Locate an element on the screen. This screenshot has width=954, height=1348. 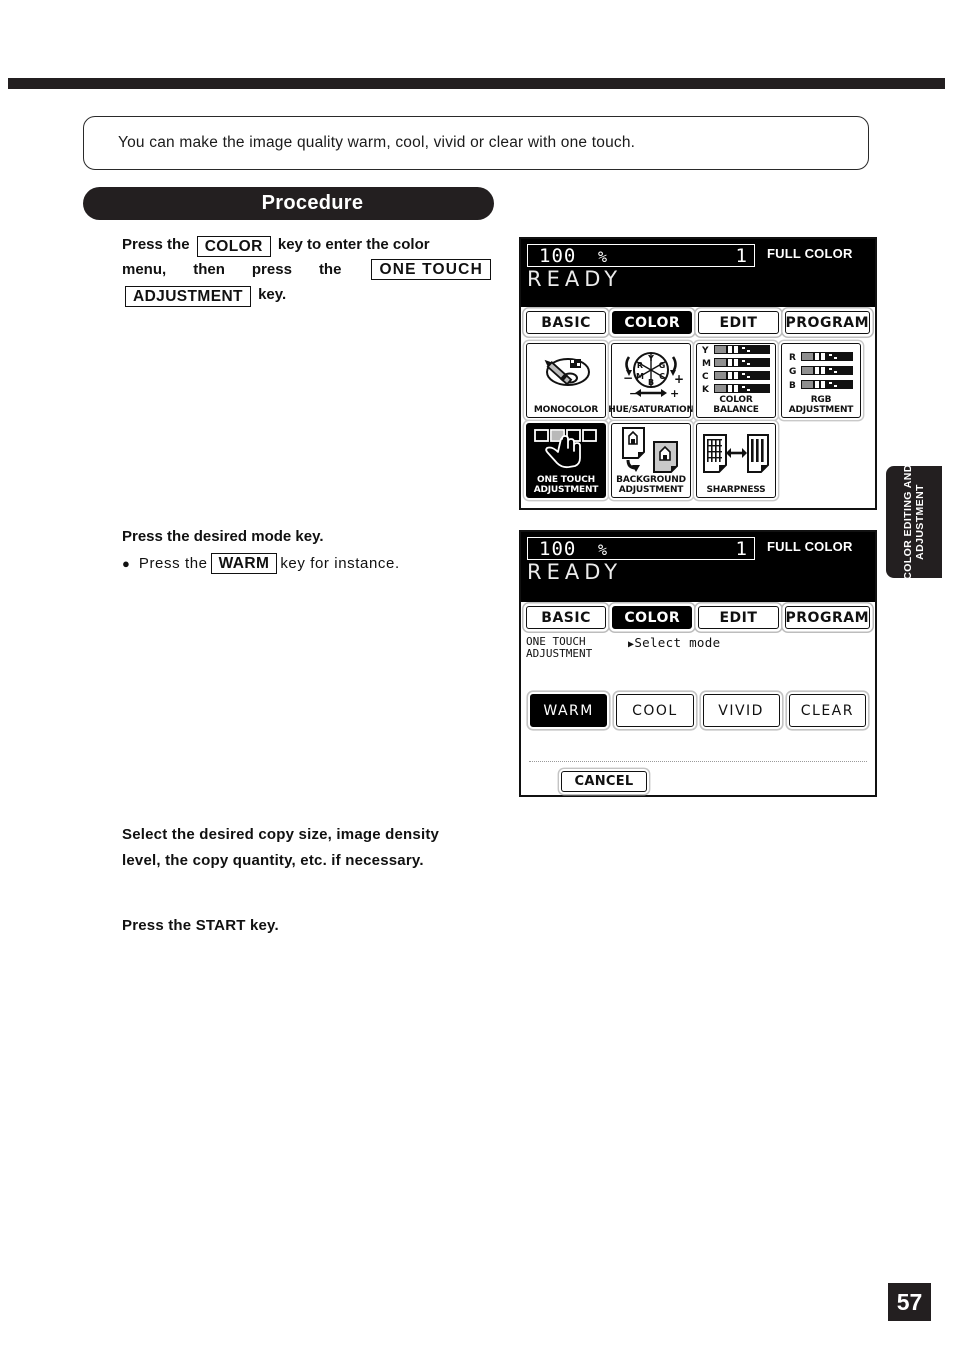
svg-text: R is located at coordinates (792, 358).